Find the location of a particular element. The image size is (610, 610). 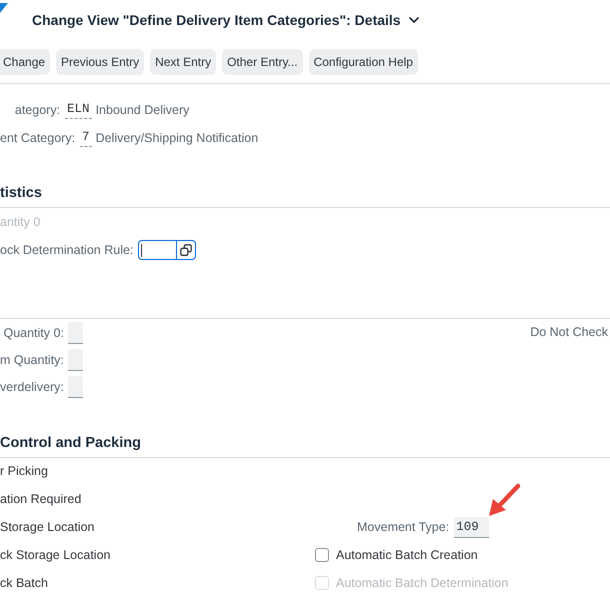

option-label: ck Storage Location is located at coordinates (55, 555).